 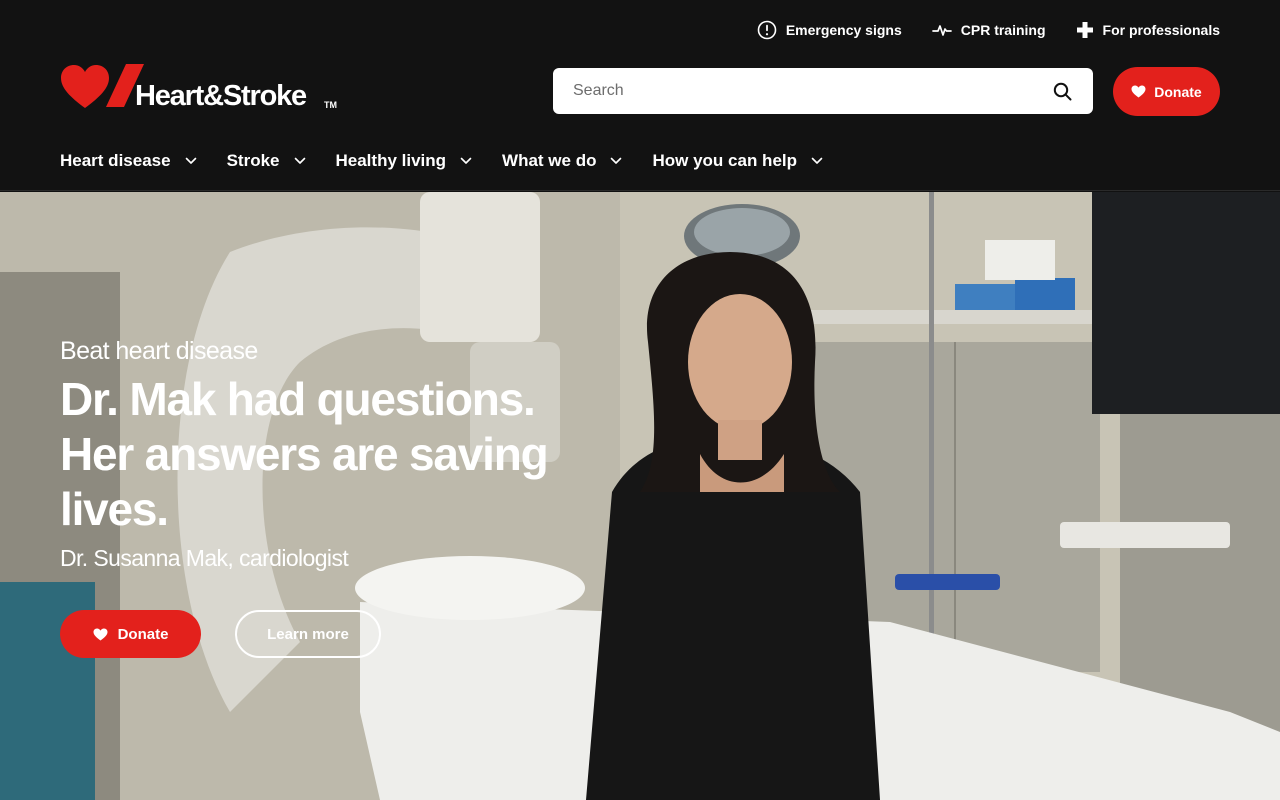 I want to click on utility-link-for-professionals: For professionals, so click(x=1148, y=30).